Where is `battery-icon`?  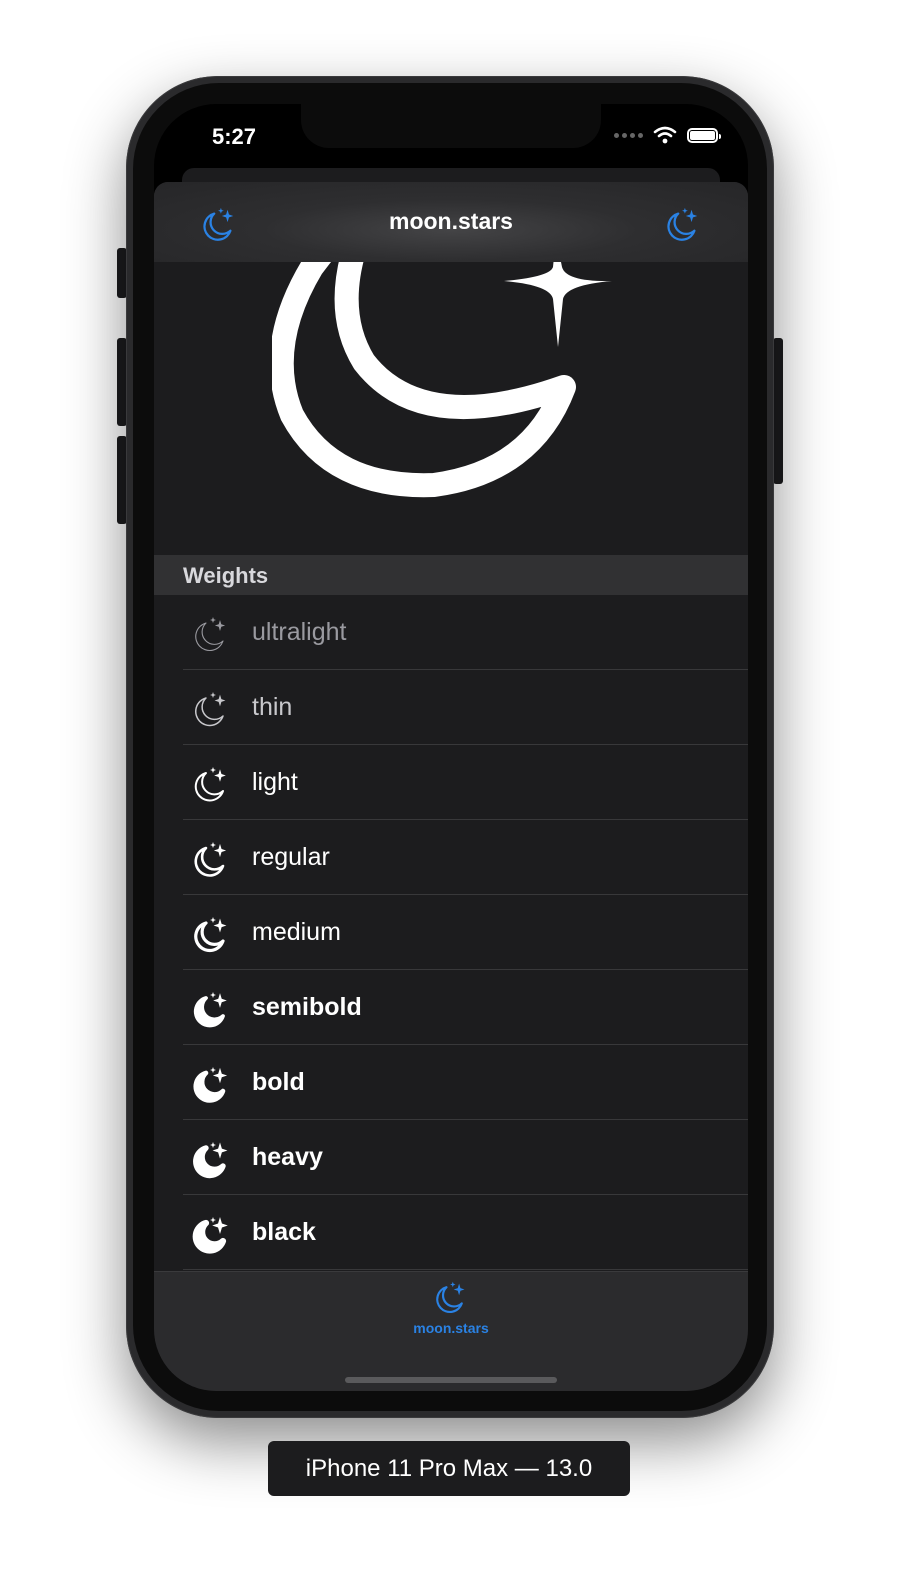 battery-icon is located at coordinates (704, 135).